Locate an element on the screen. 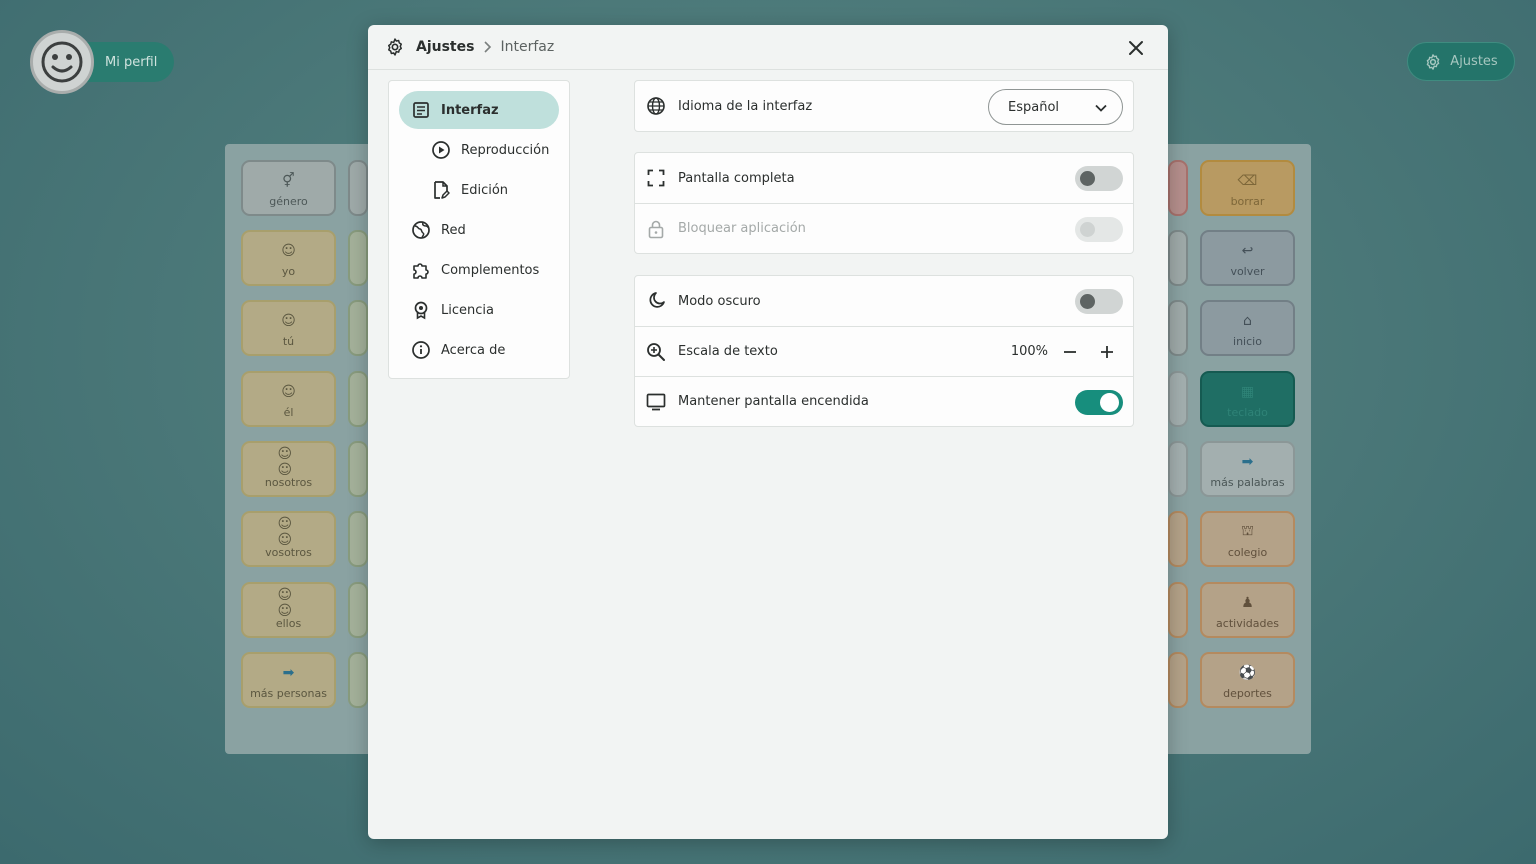 This screenshot has height=864, width=1536. lock-app-label: Bloquear aplicación is located at coordinates (742, 228).